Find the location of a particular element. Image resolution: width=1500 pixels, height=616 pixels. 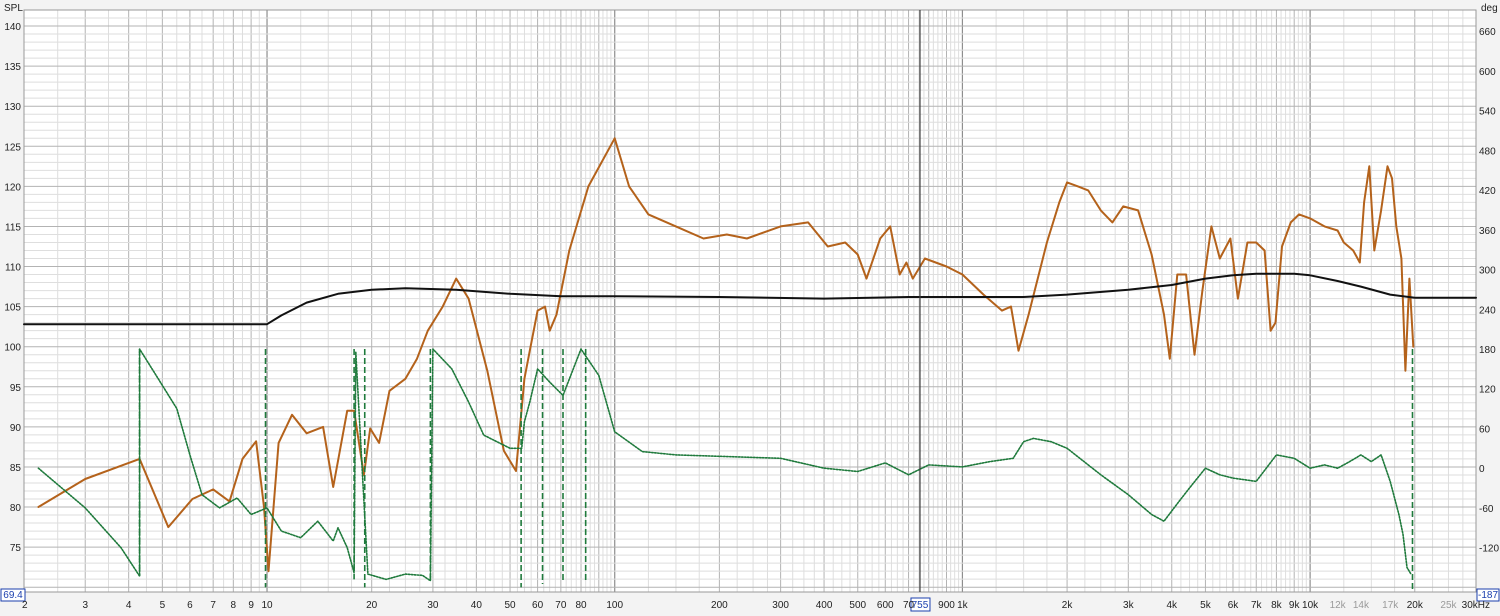

y2-tick-label: 240 is located at coordinates (1487, 310).